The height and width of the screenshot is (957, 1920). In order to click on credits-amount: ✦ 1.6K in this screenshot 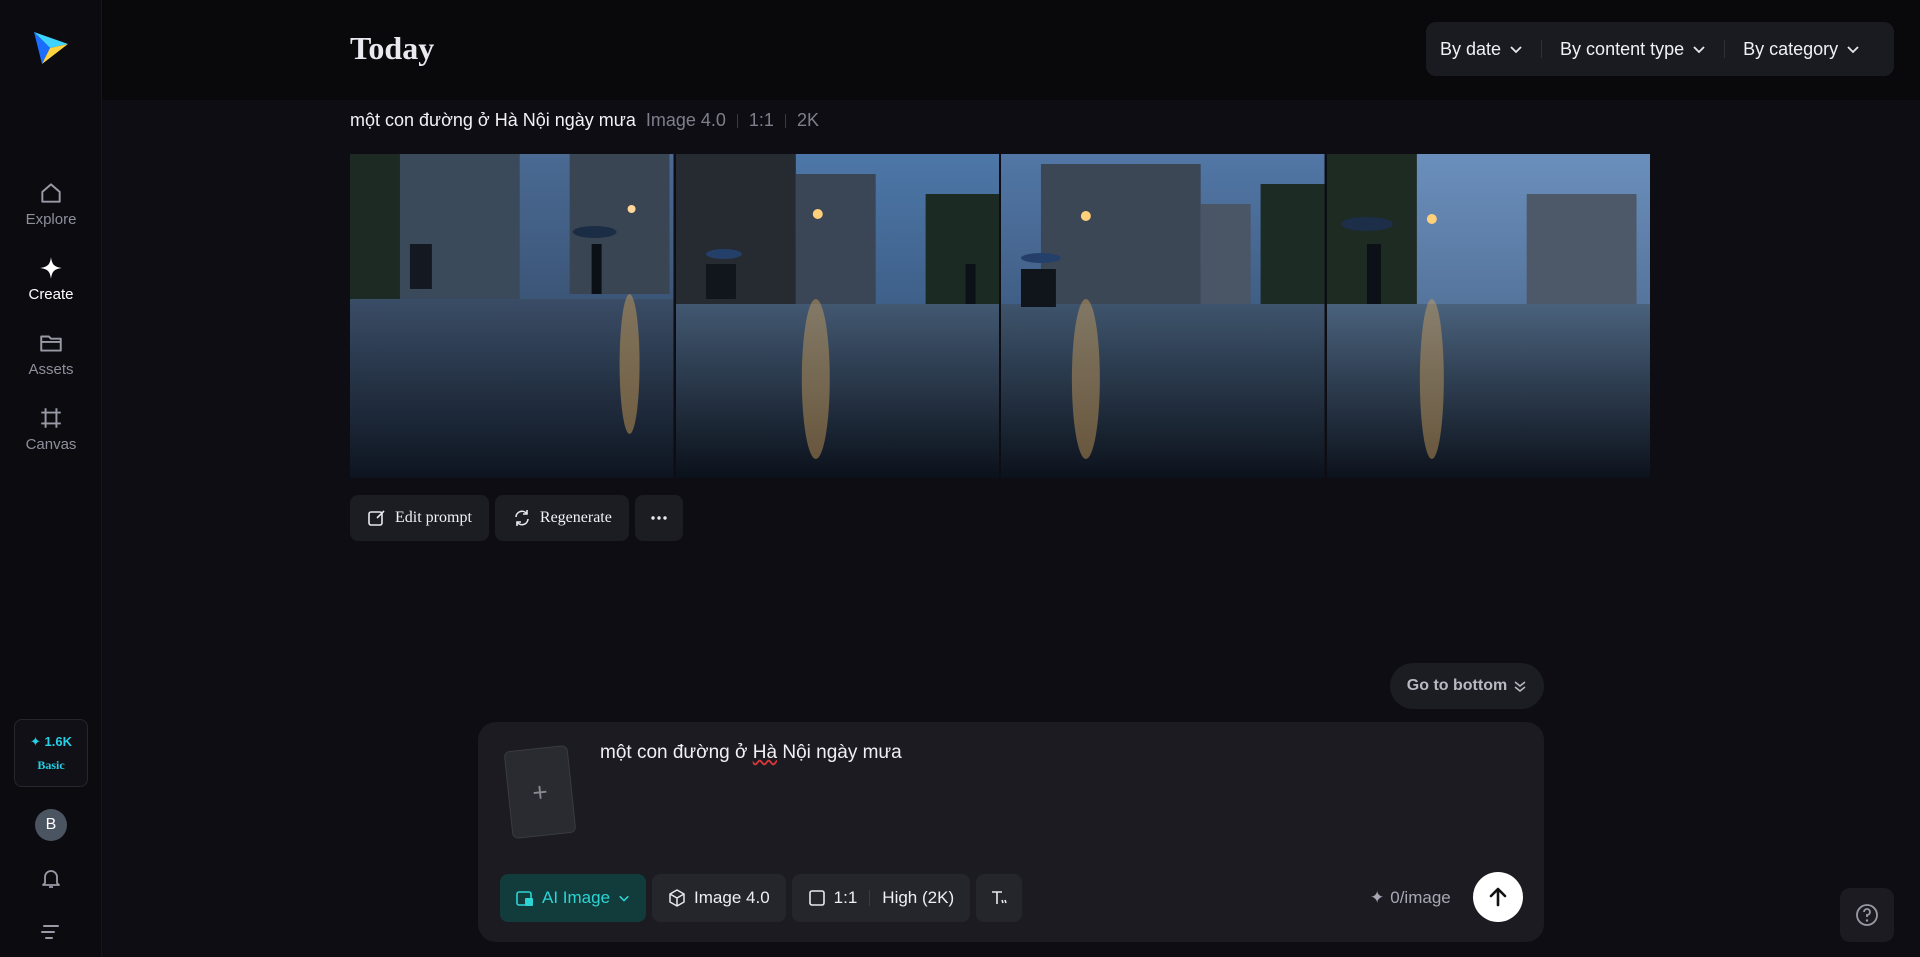, I will do `click(51, 741)`.